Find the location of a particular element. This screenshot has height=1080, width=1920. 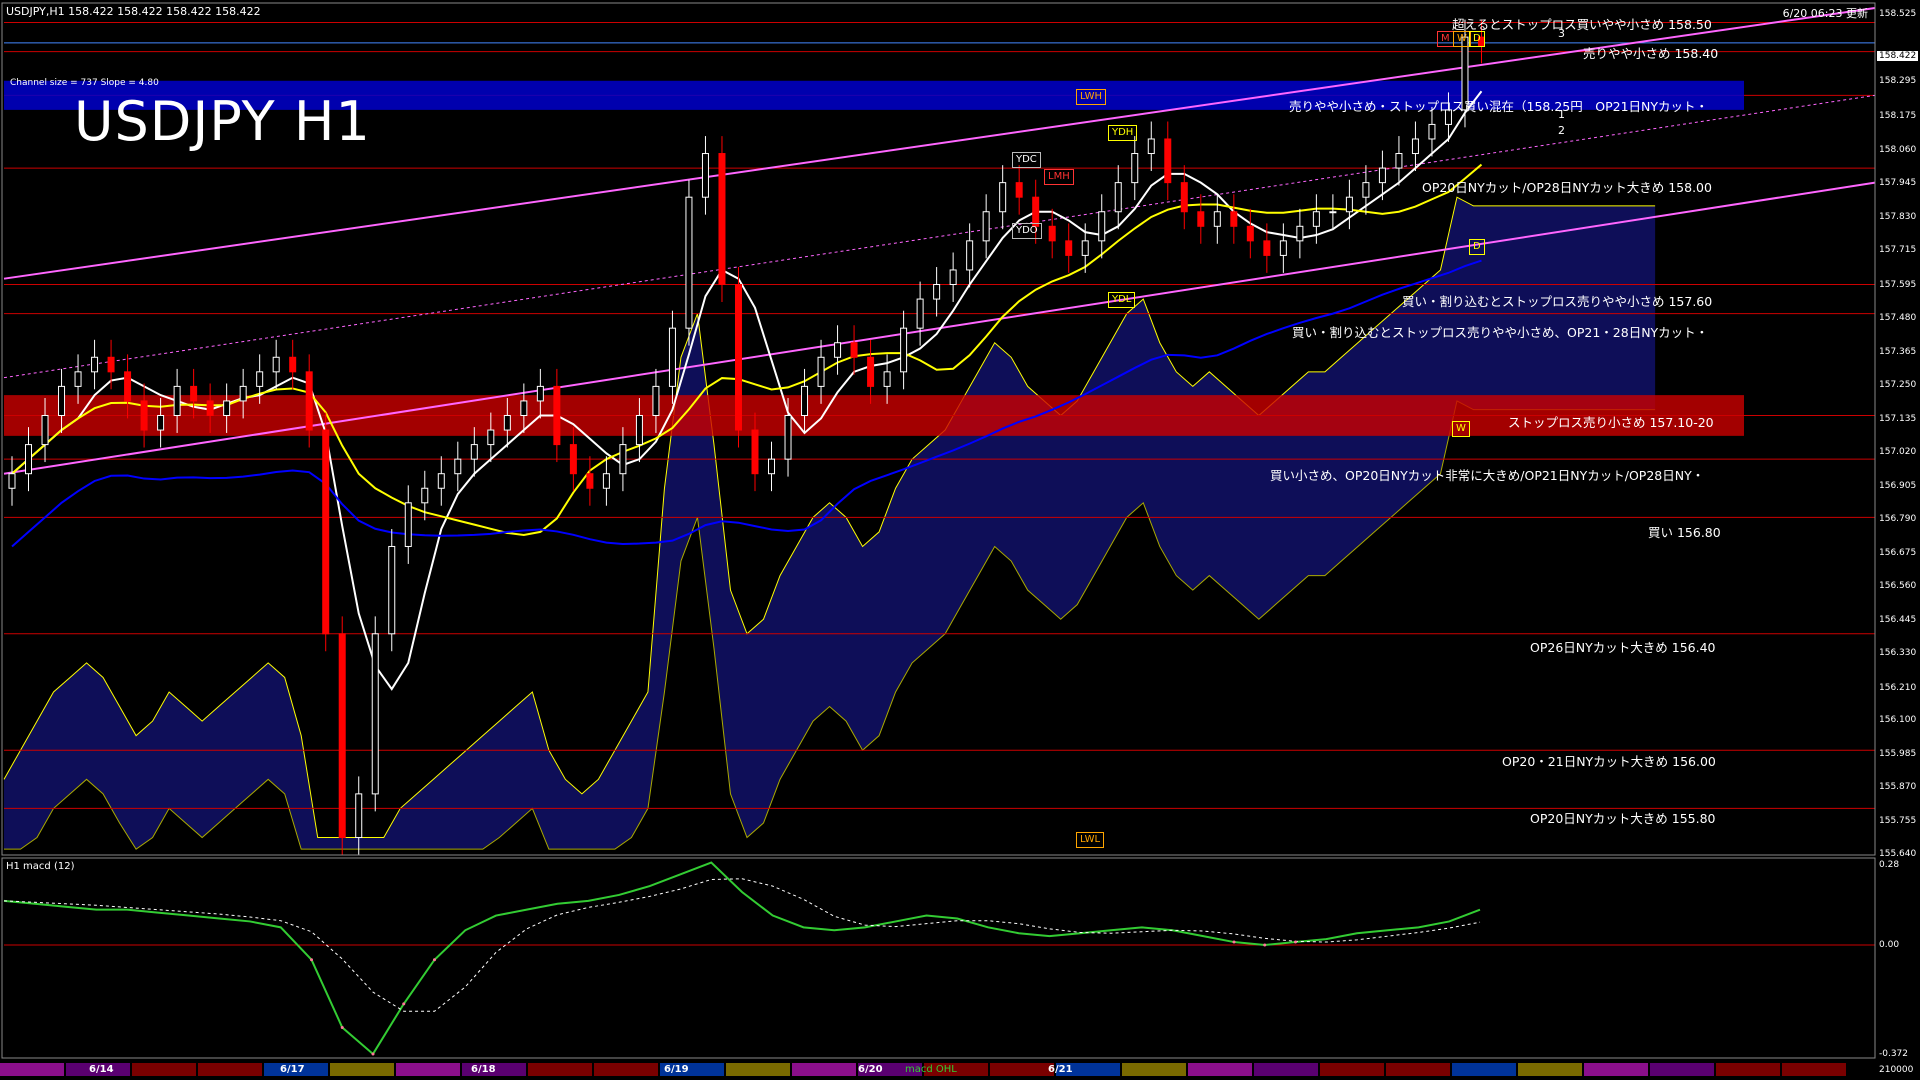

tag-lmh: LMH is located at coordinates (1059, 177).